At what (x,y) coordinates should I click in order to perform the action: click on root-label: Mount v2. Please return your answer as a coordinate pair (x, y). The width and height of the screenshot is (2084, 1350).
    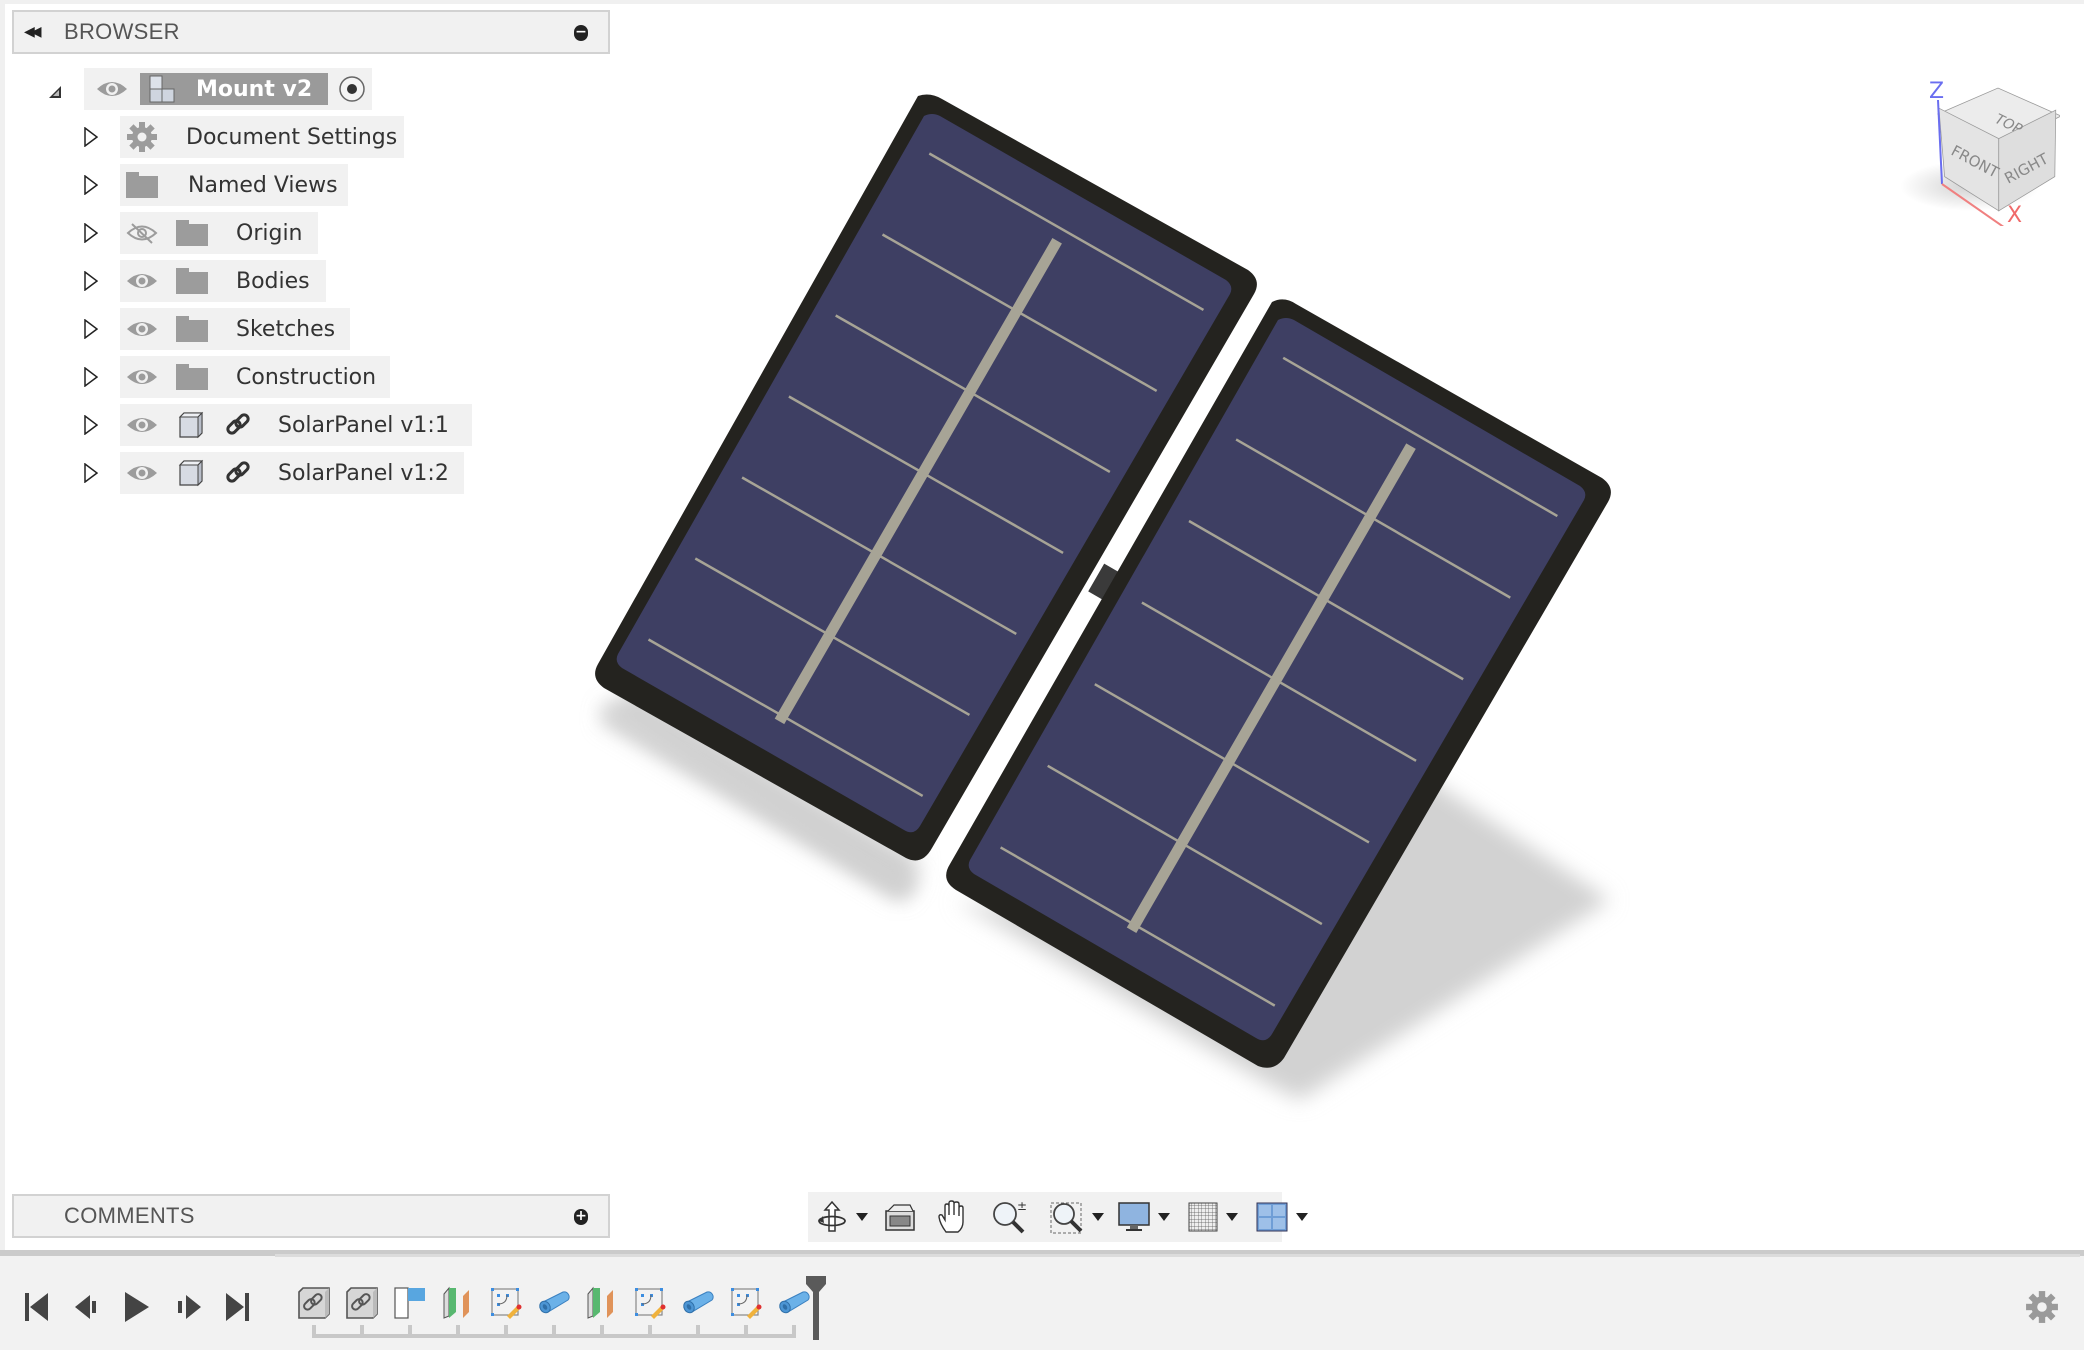
    Looking at the image, I should click on (254, 89).